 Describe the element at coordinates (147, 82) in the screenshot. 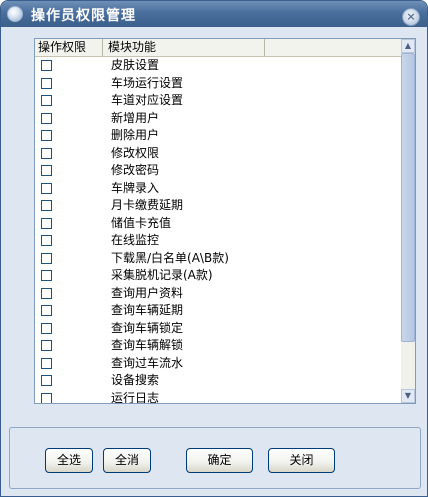

I see `module-label: 车场运行设置` at that location.